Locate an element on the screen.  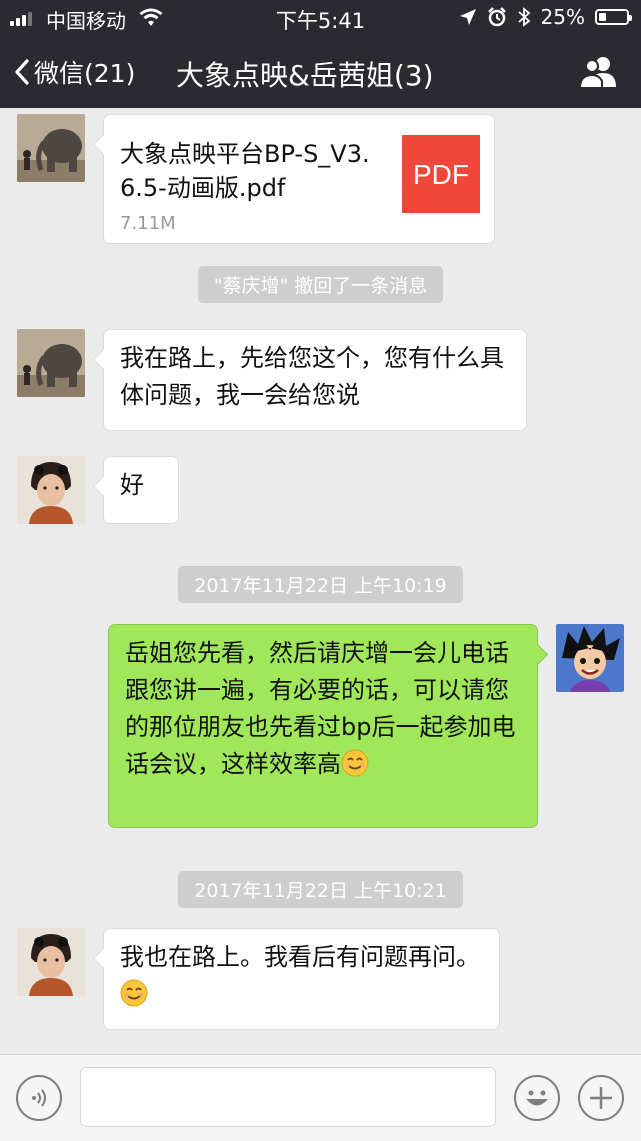
message-text: 好 is located at coordinates (132, 485).